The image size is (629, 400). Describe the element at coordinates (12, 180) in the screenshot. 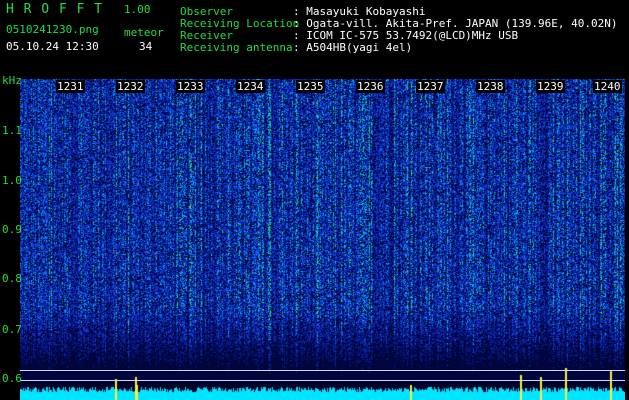

I see `axis-label: 1.0` at that location.